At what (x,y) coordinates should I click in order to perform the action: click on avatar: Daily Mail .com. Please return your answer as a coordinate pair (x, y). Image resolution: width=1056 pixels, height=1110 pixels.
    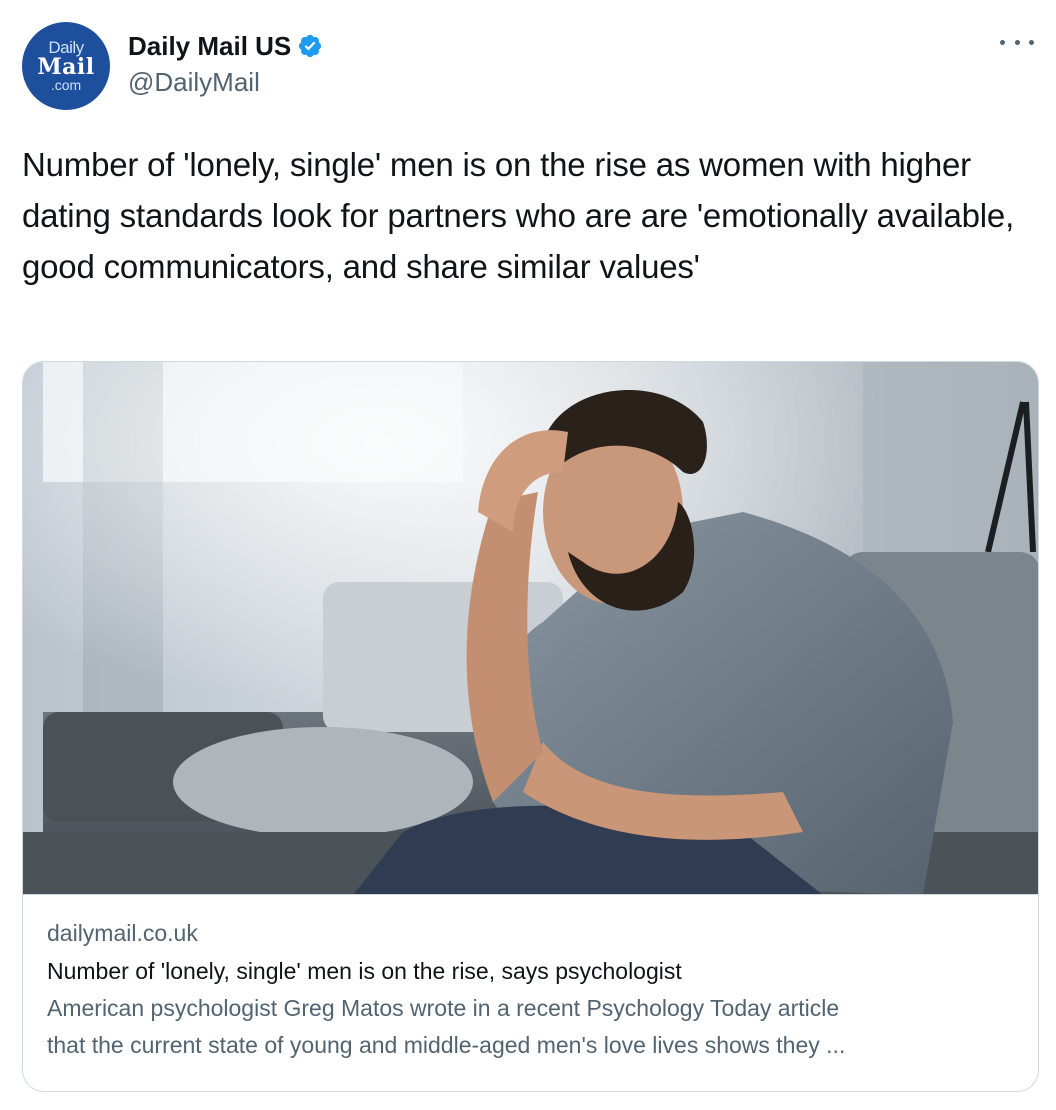
    Looking at the image, I should click on (66, 66).